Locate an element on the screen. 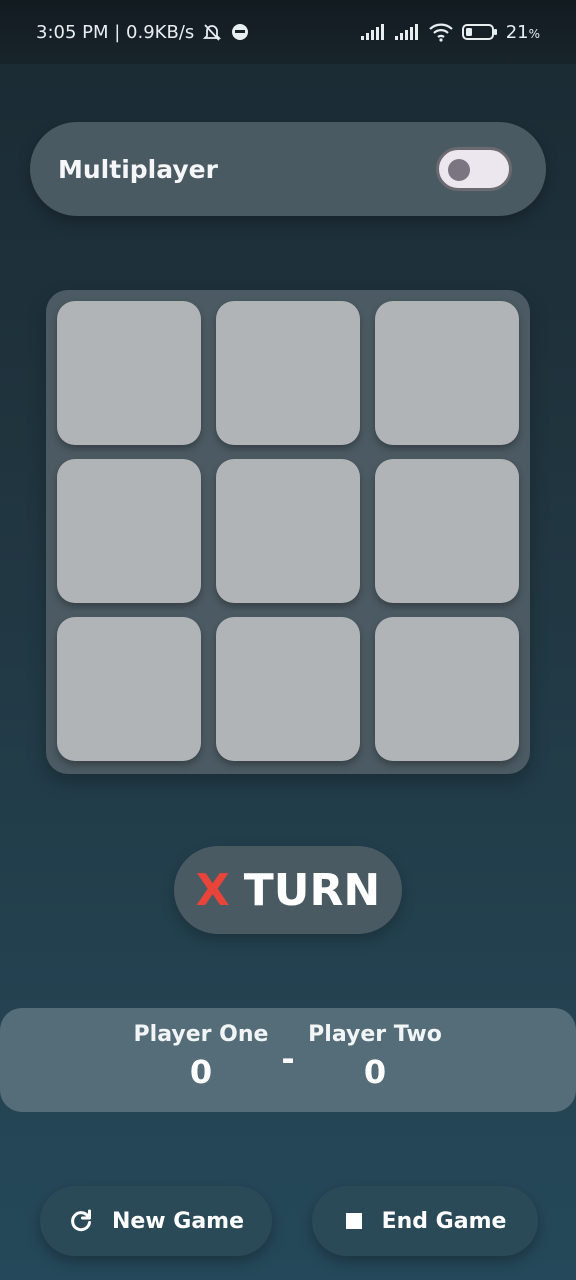 The height and width of the screenshot is (1280, 576). status-bar: 3:05 PM | 0.9KB/s 21% is located at coordinates (288, 32).